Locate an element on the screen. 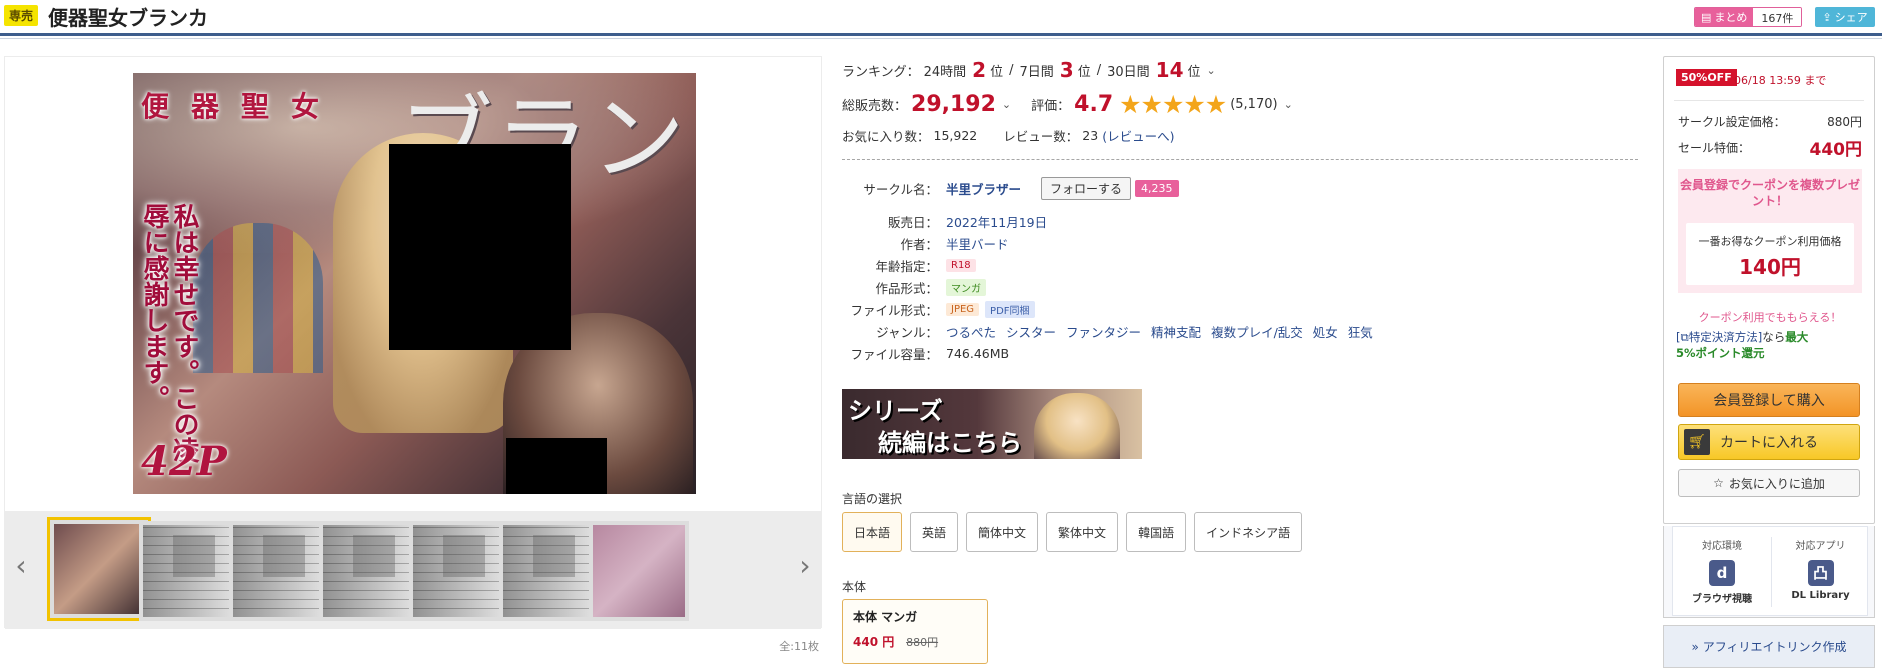 The image size is (1882, 668). circle-link: 半里ブラザー is located at coordinates (983, 188).